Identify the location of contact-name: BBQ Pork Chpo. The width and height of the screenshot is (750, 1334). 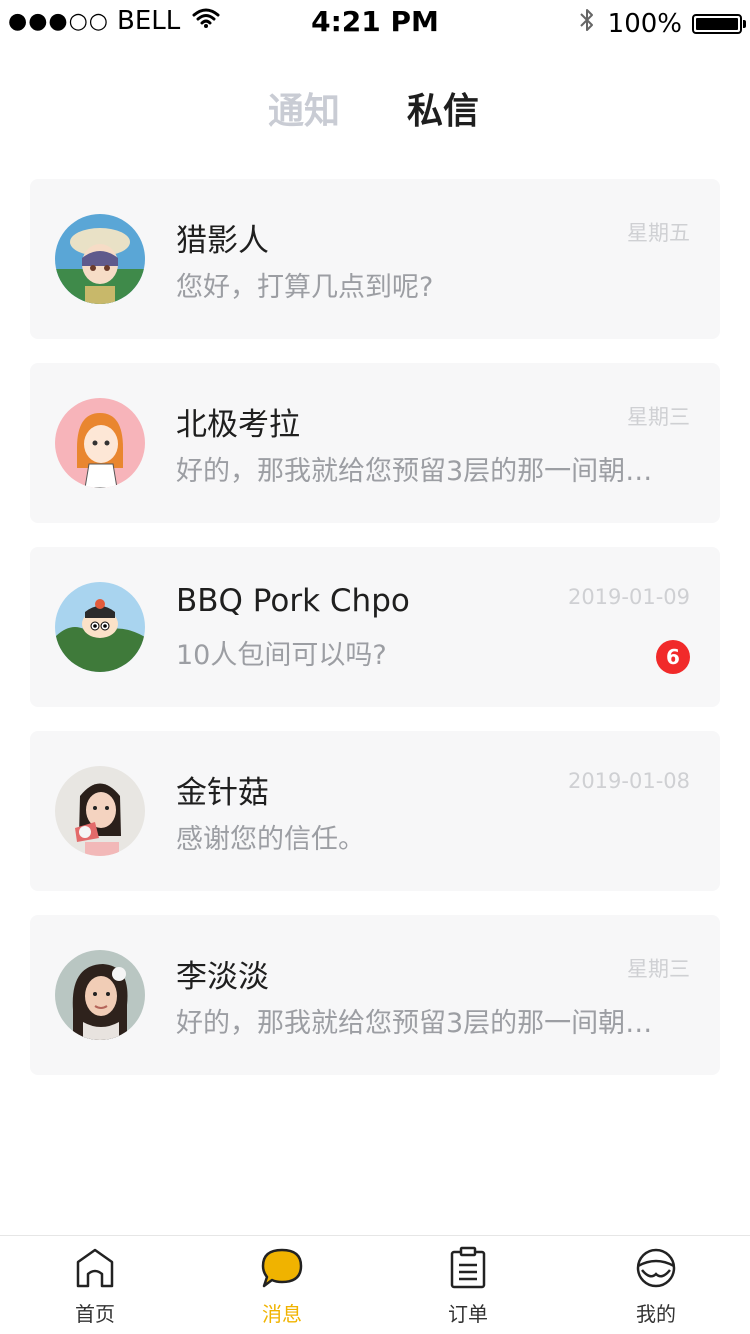
(293, 601).